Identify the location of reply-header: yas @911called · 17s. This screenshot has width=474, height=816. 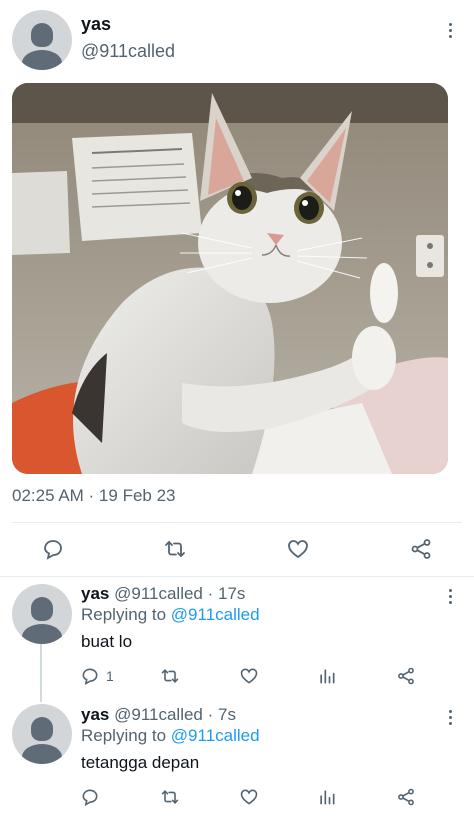
(163, 594).